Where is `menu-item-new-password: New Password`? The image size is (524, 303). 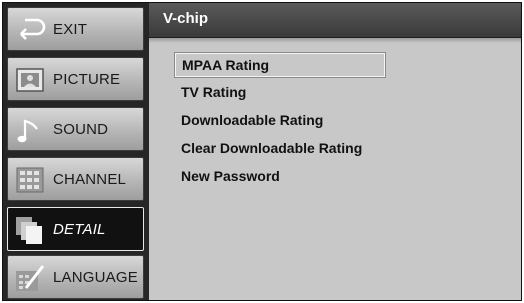
menu-item-new-password: New Password is located at coordinates (280, 176).